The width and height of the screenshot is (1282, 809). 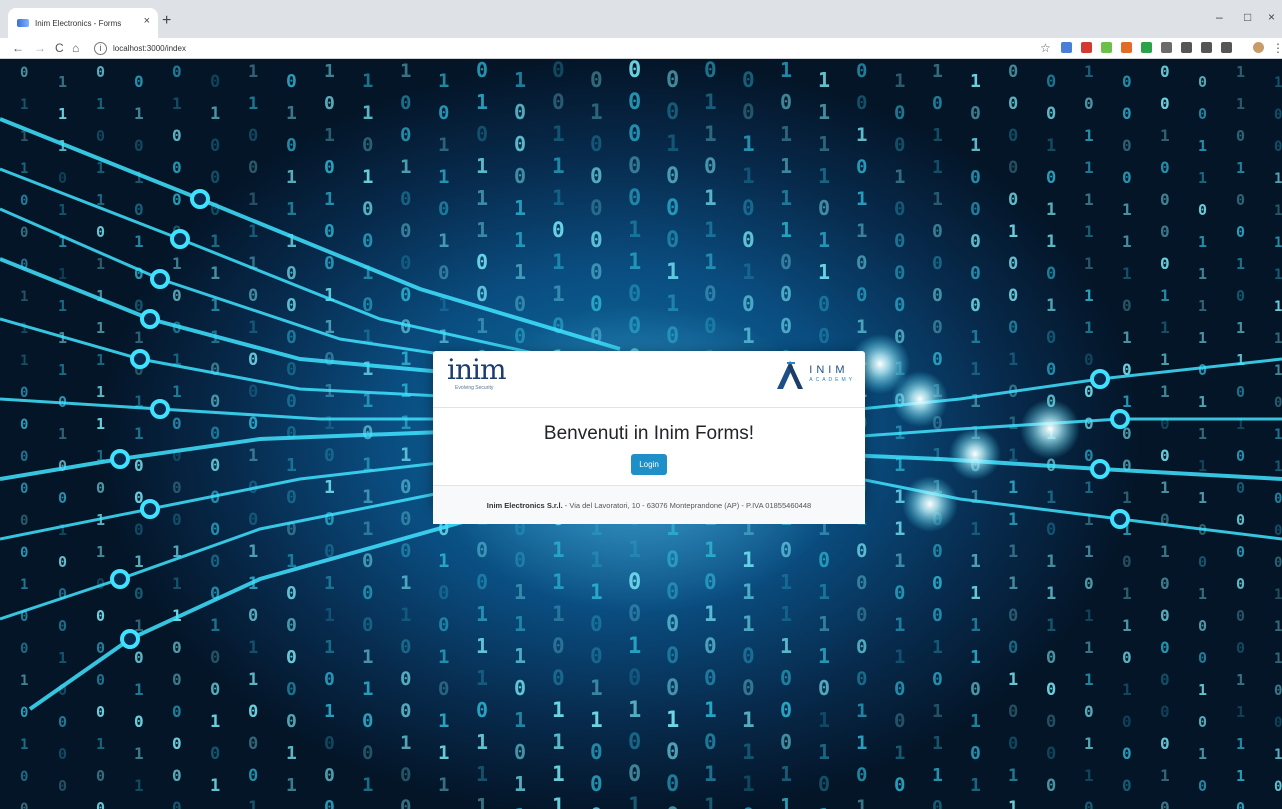 I want to click on home-icon: ⌂, so click(x=75, y=48).